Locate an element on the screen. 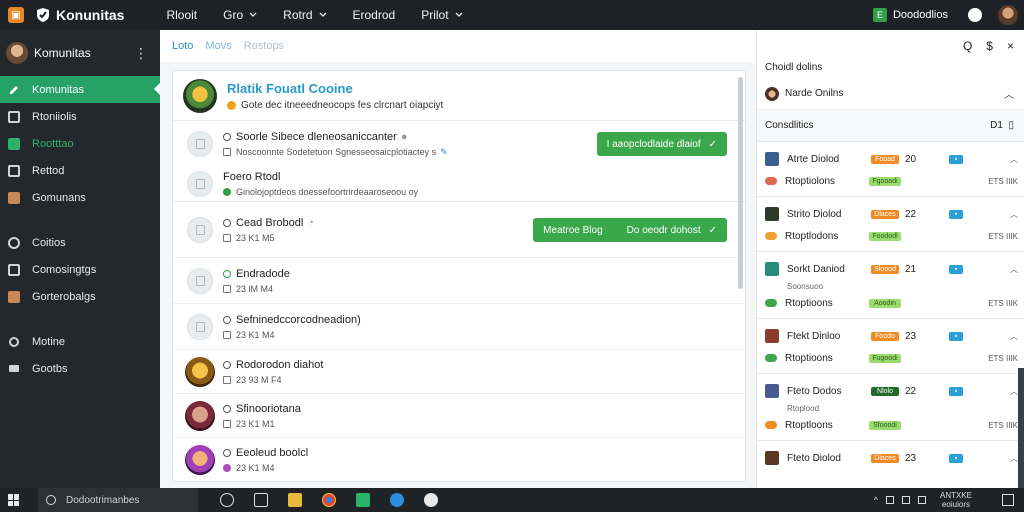  folder-icon is located at coordinates (295, 500).